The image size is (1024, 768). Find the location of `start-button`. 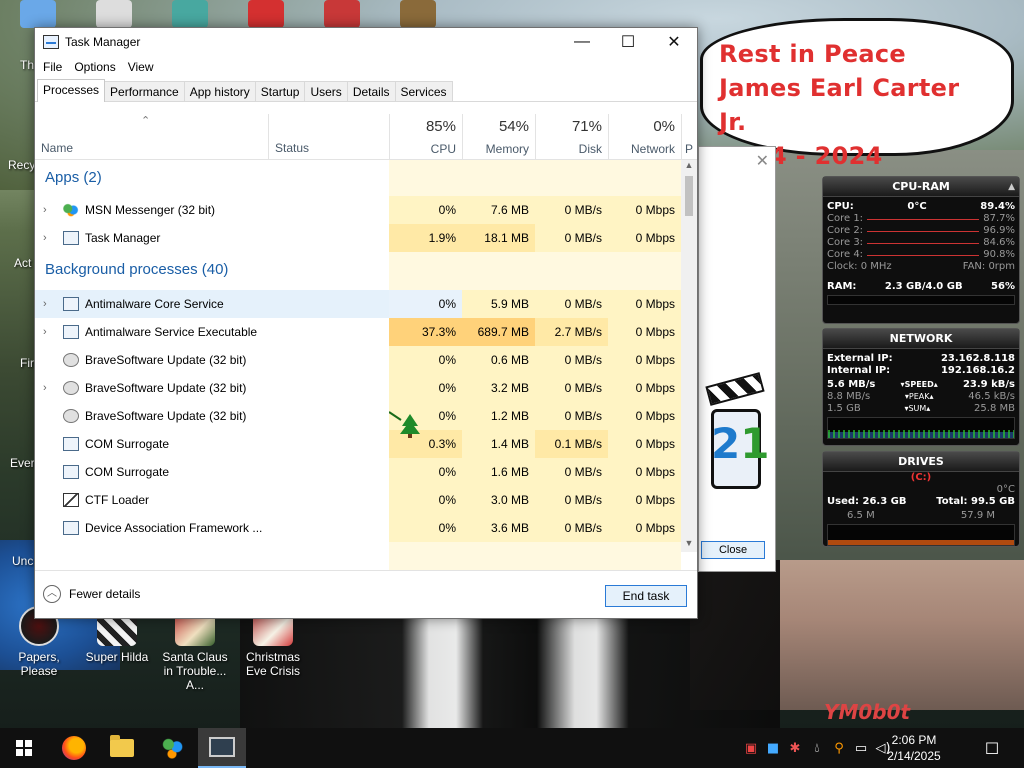

start-button is located at coordinates (24, 748).